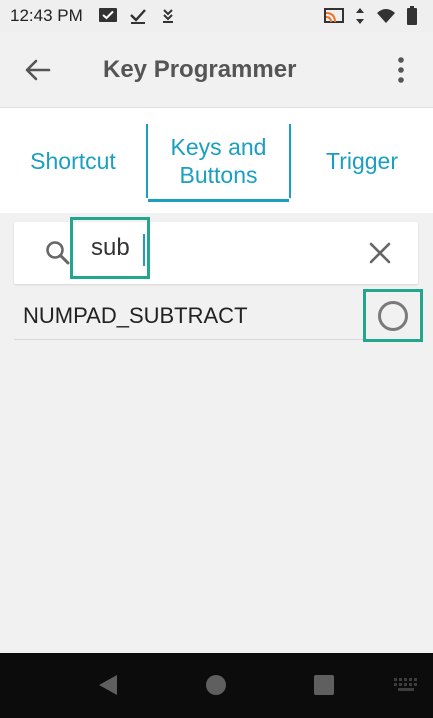  Describe the element at coordinates (135, 315) in the screenshot. I see `list-item-label: NUMPAD_SUBTRACT` at that location.